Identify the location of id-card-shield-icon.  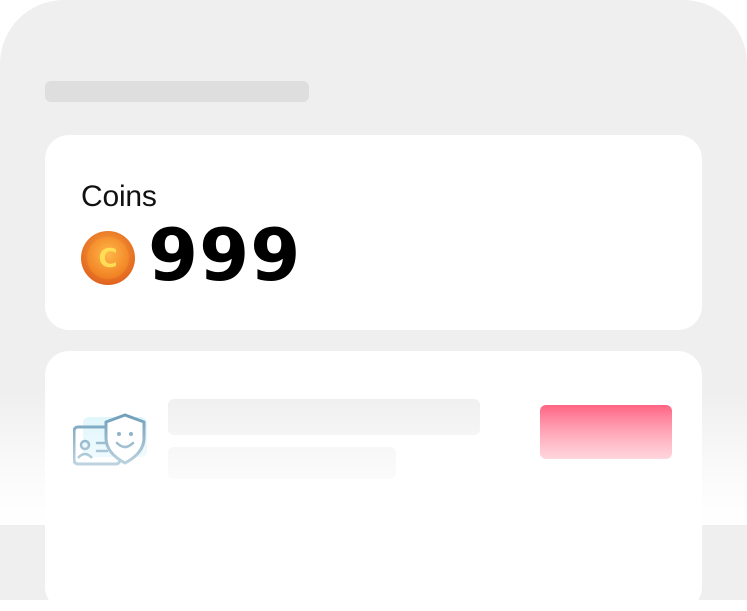
(110, 439).